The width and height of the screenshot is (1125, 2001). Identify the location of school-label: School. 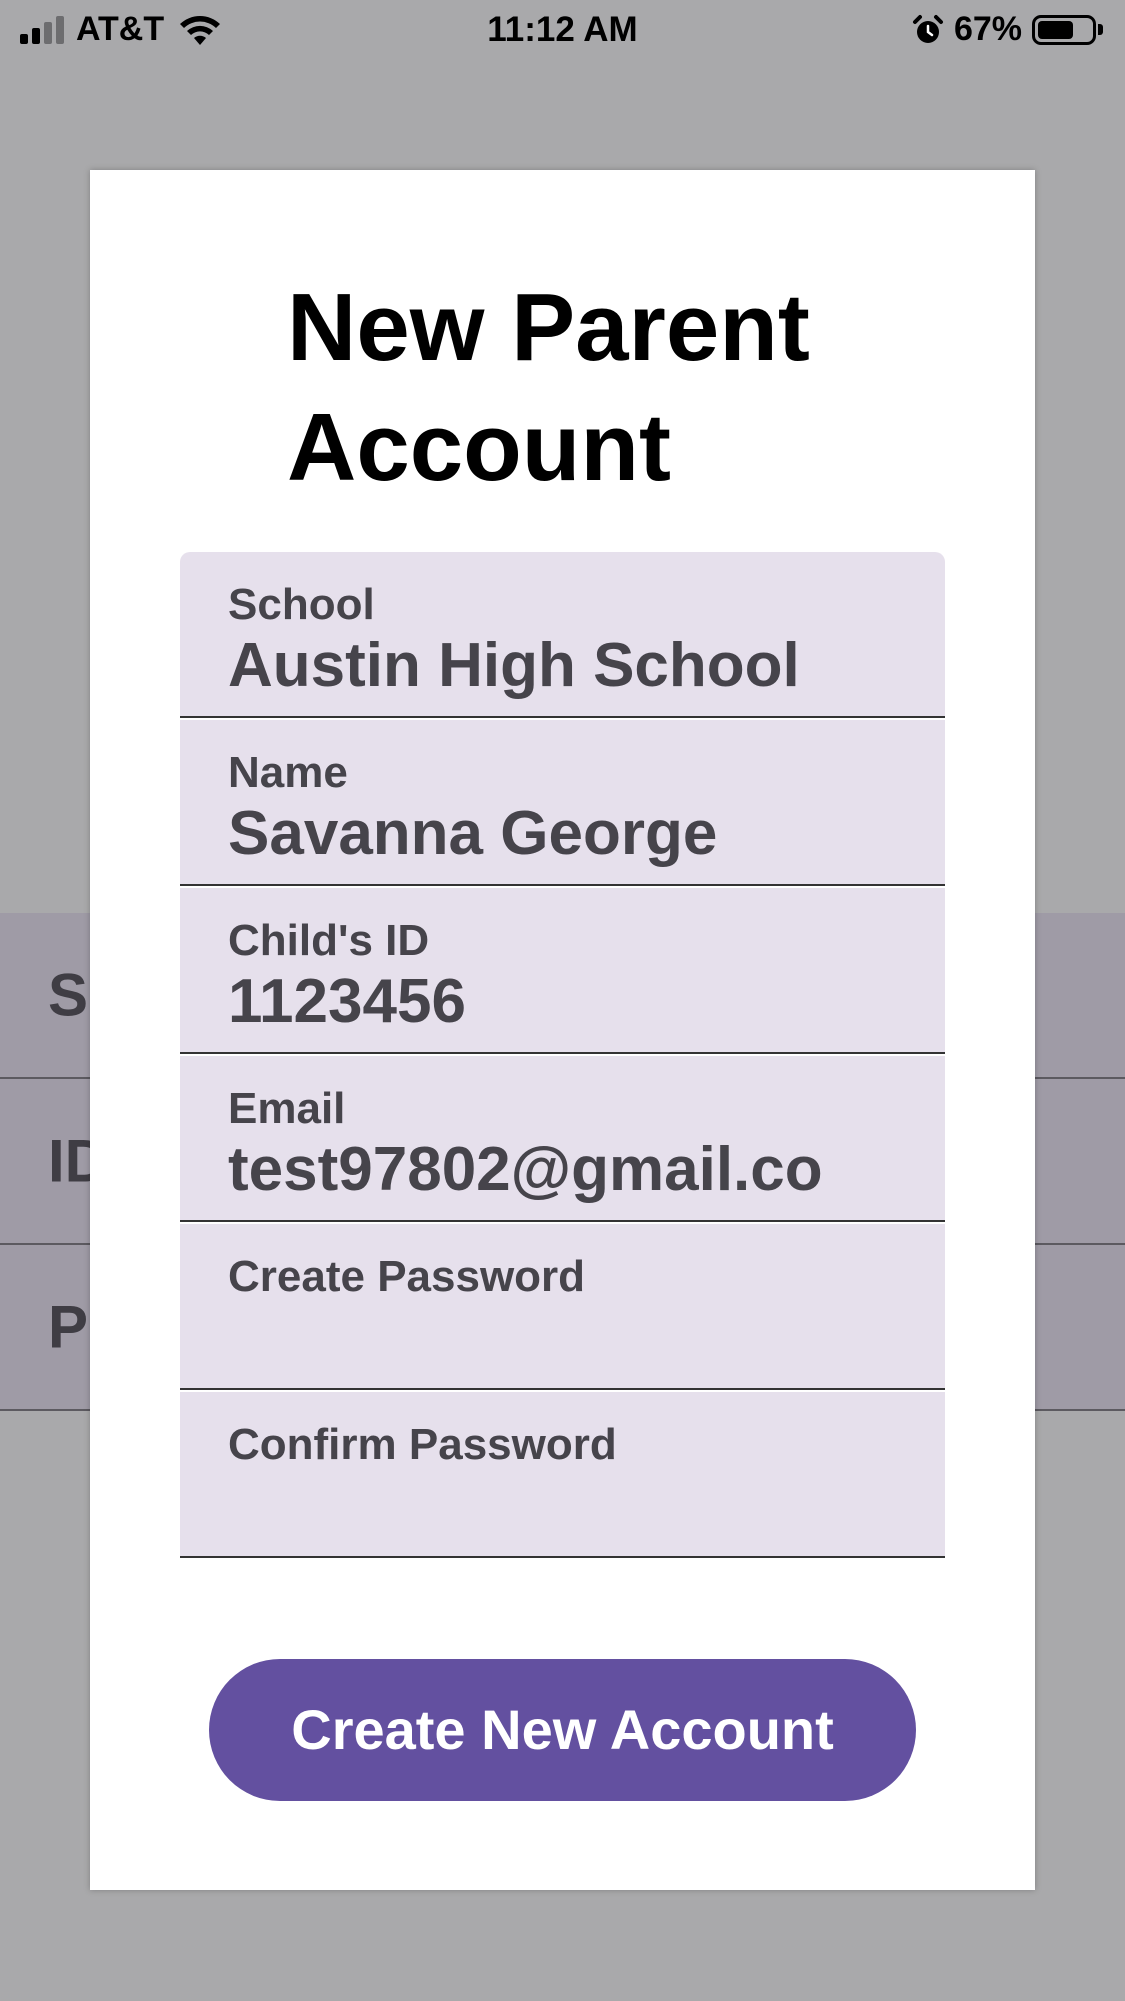
(301, 604).